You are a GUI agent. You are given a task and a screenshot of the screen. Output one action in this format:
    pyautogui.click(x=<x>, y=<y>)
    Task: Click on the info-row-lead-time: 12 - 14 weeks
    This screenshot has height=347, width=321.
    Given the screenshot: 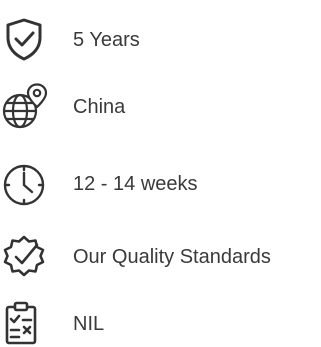 What is the action you would take?
    pyautogui.click(x=160, y=184)
    